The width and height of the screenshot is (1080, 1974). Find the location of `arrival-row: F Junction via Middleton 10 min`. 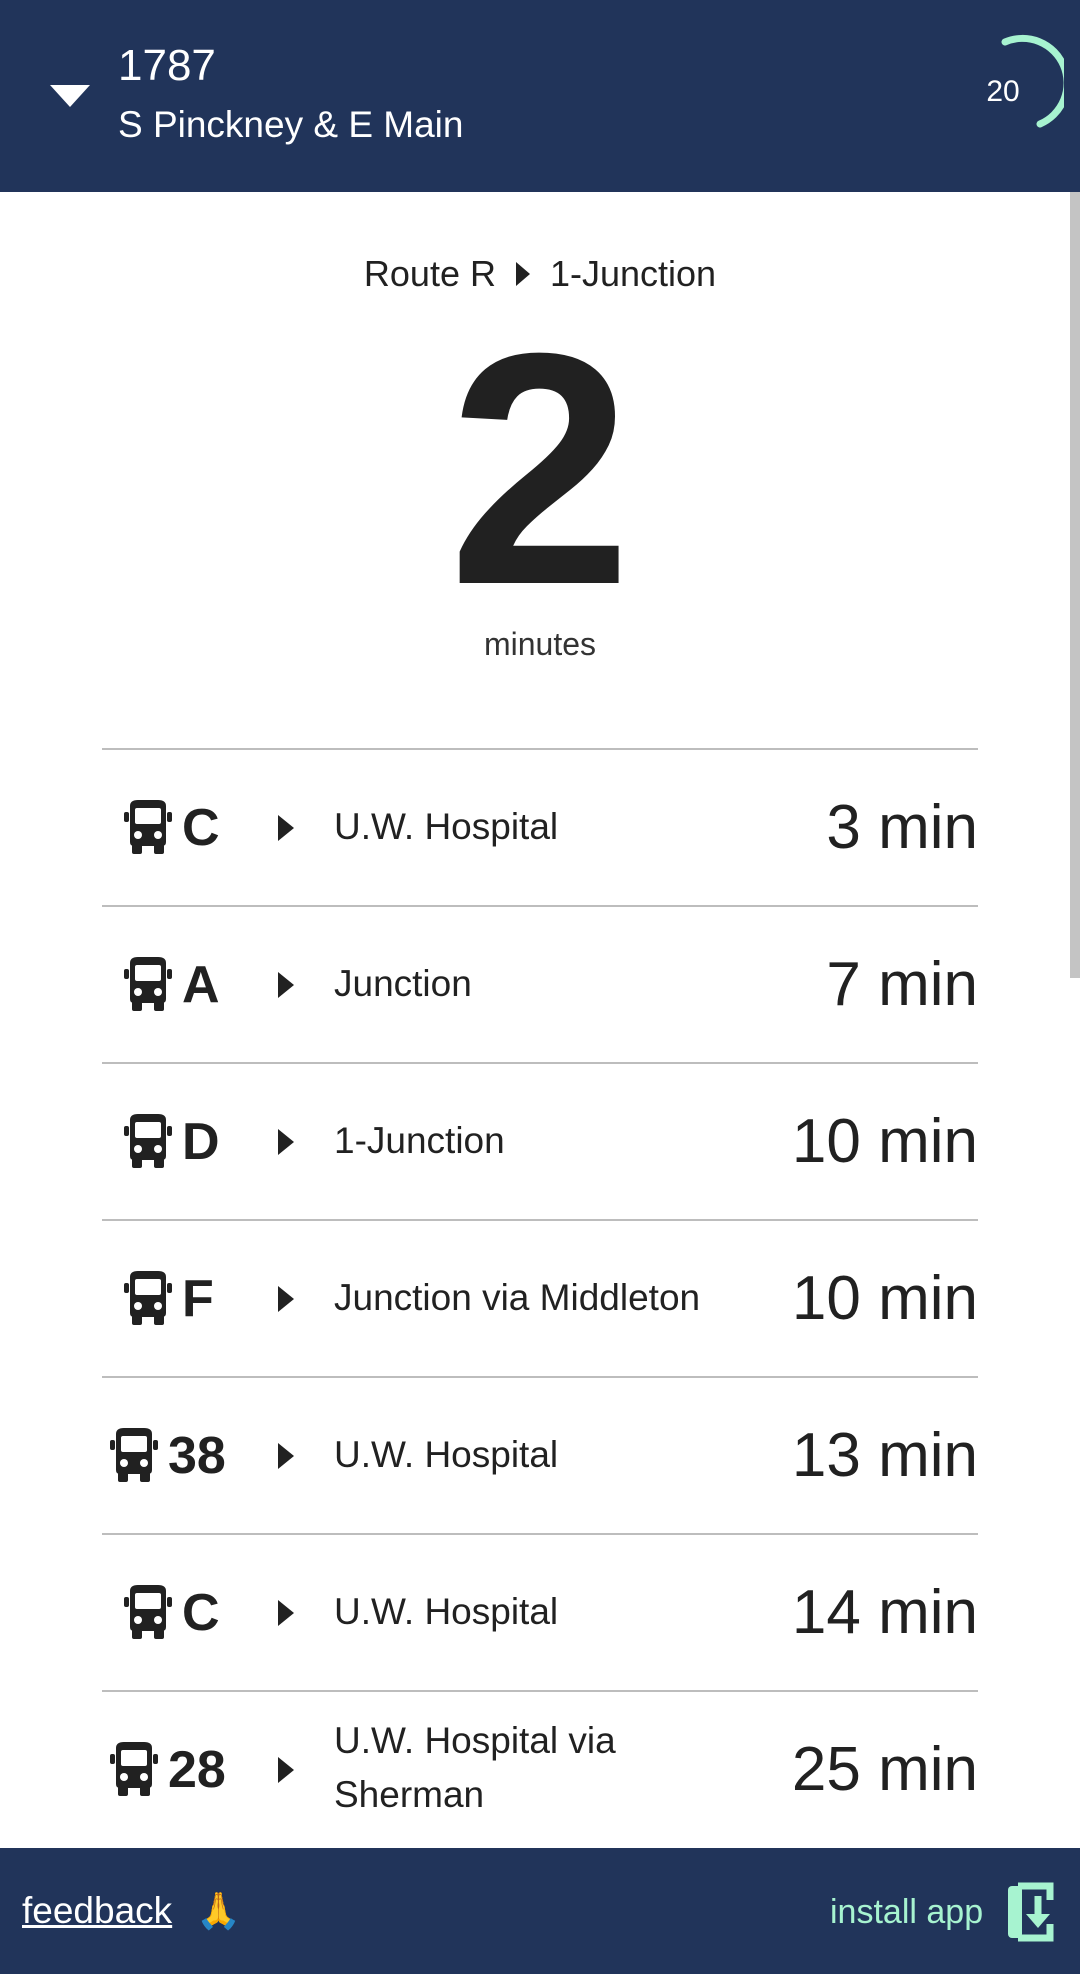

arrival-row: F Junction via Middleton 10 min is located at coordinates (540, 1297).